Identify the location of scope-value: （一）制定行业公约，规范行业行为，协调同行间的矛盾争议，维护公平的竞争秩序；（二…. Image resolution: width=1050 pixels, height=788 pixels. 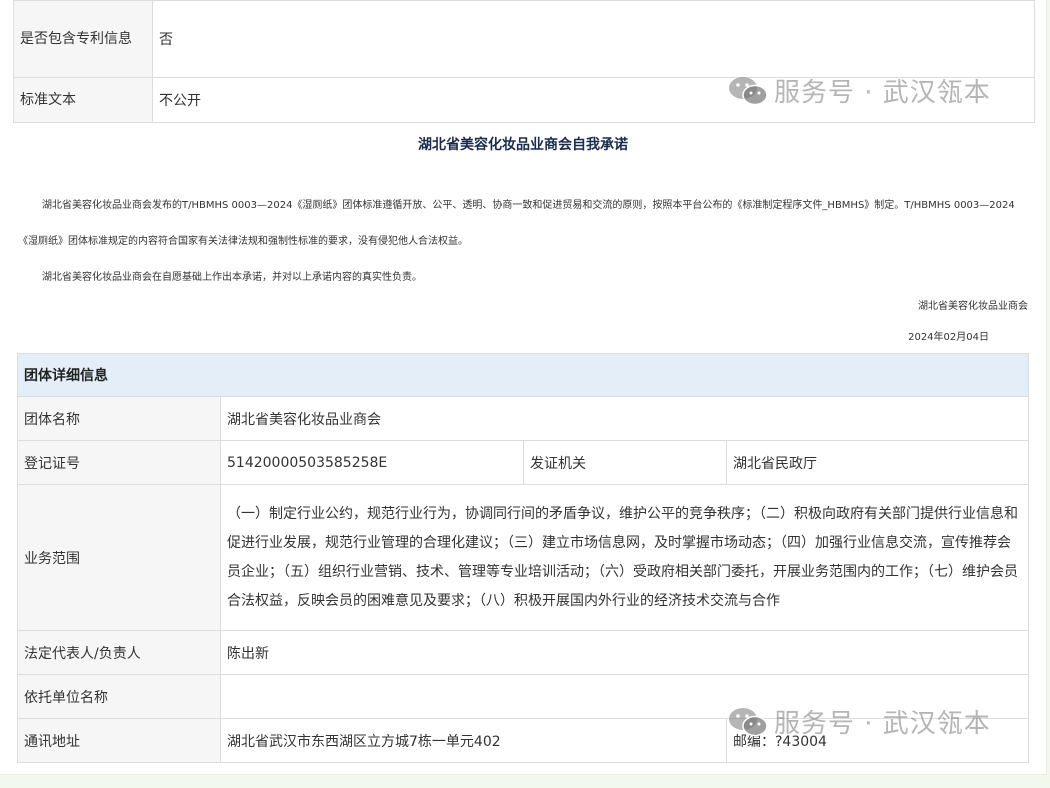
(624, 557).